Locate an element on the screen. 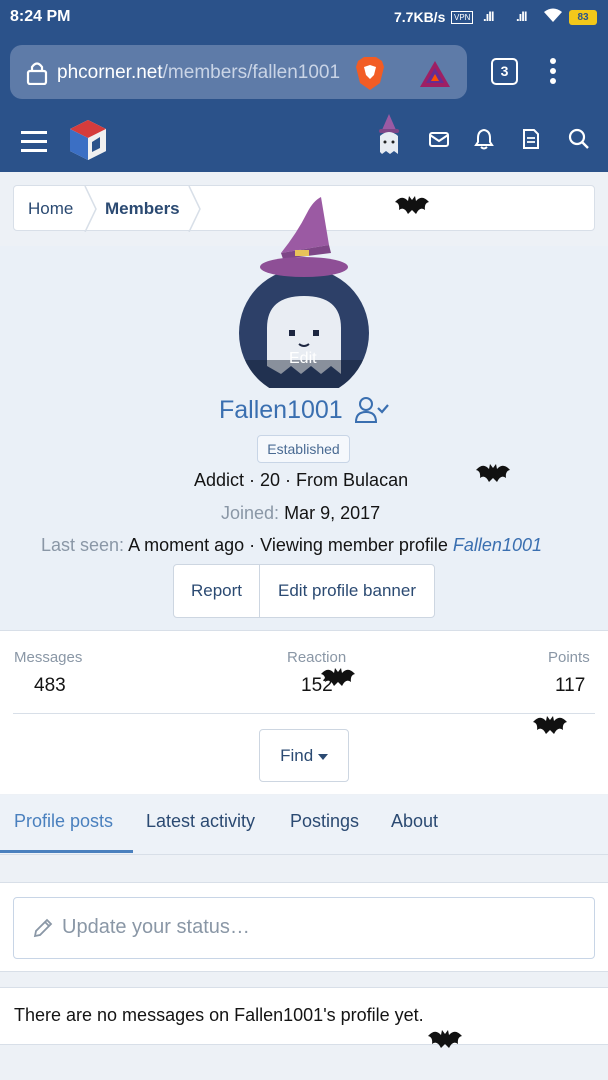 The width and height of the screenshot is (608, 1080). user-title-badge: Established is located at coordinates (303, 449).